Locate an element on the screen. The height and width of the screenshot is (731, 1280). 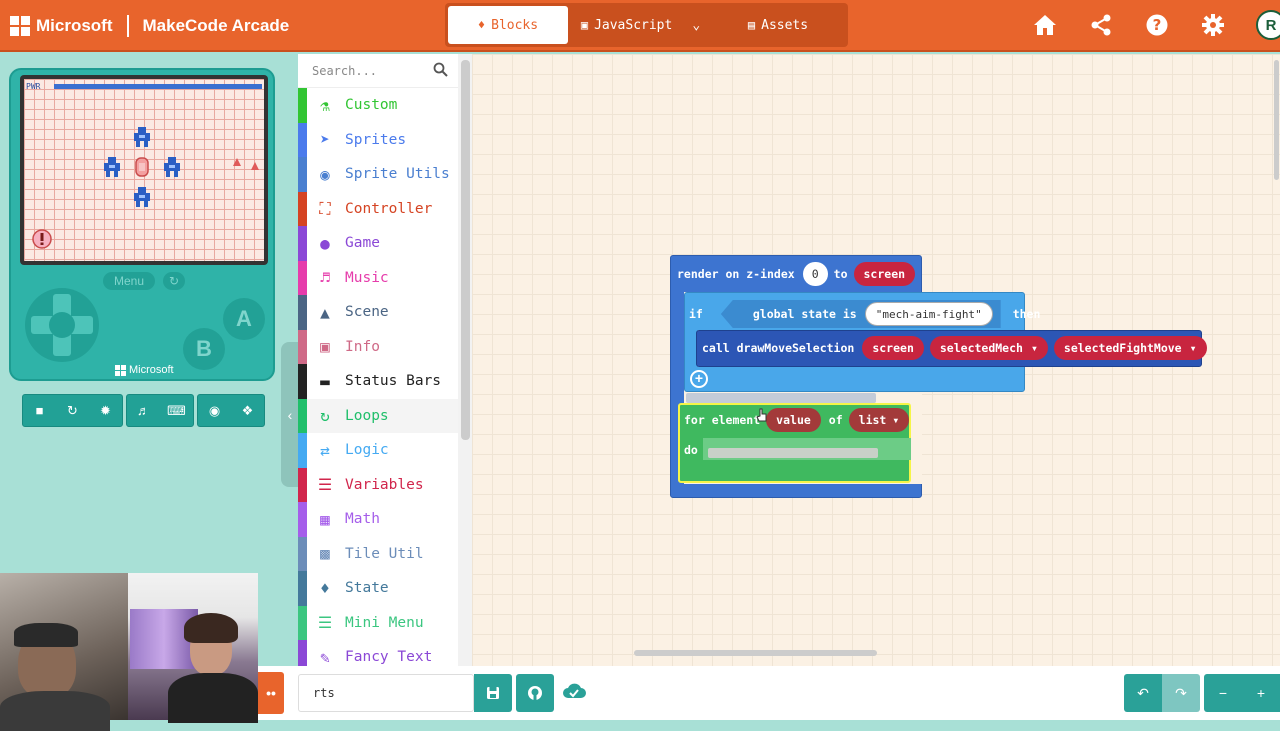
render-block-label: render on z-index is located at coordinates (736, 274).